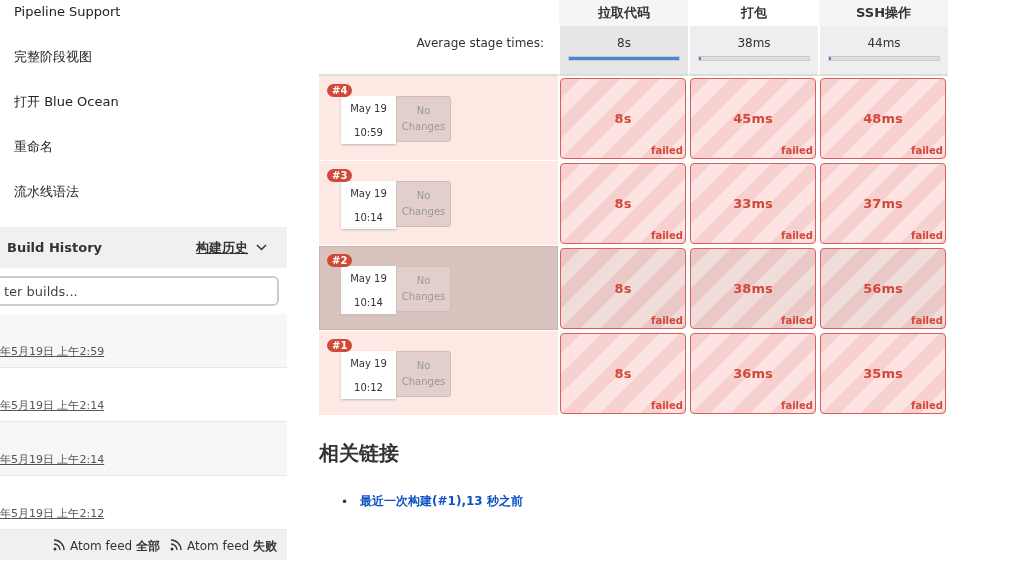  I want to click on sidebar-item: 完整阶段视图, so click(143, 67).